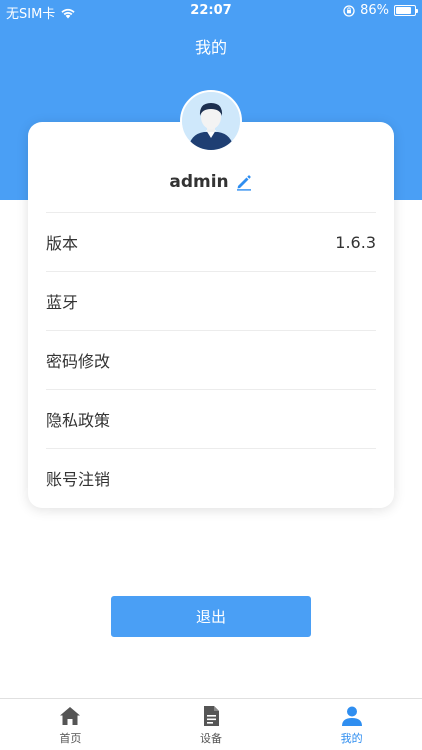 The height and width of the screenshot is (750, 422). Describe the element at coordinates (351, 738) in the screenshot. I see `tab-label: 我的` at that location.